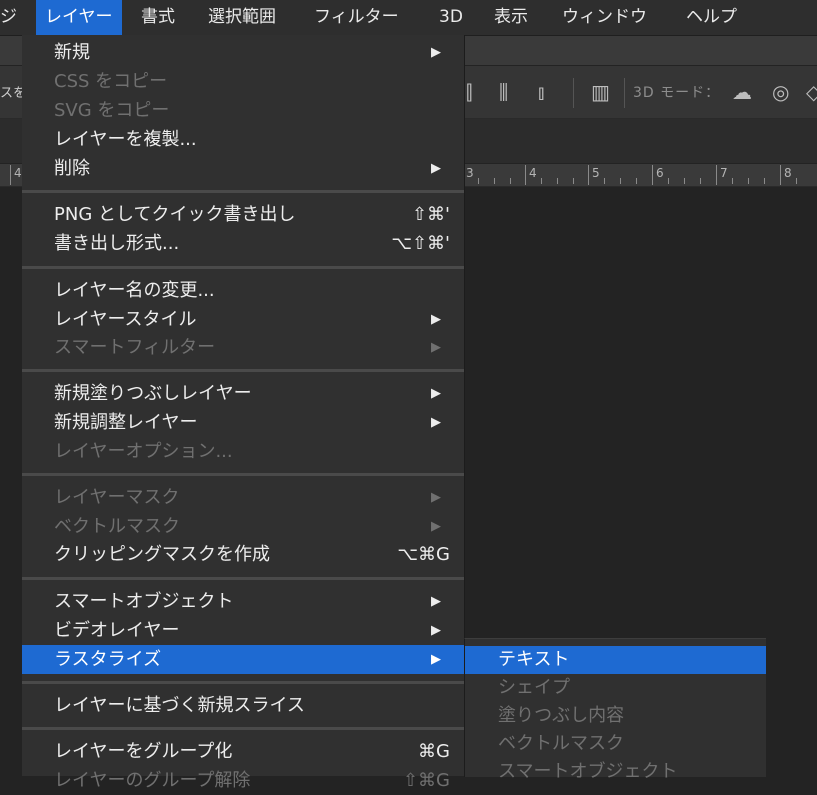  I want to click on distribute-right-icon: ⫾, so click(541, 92).